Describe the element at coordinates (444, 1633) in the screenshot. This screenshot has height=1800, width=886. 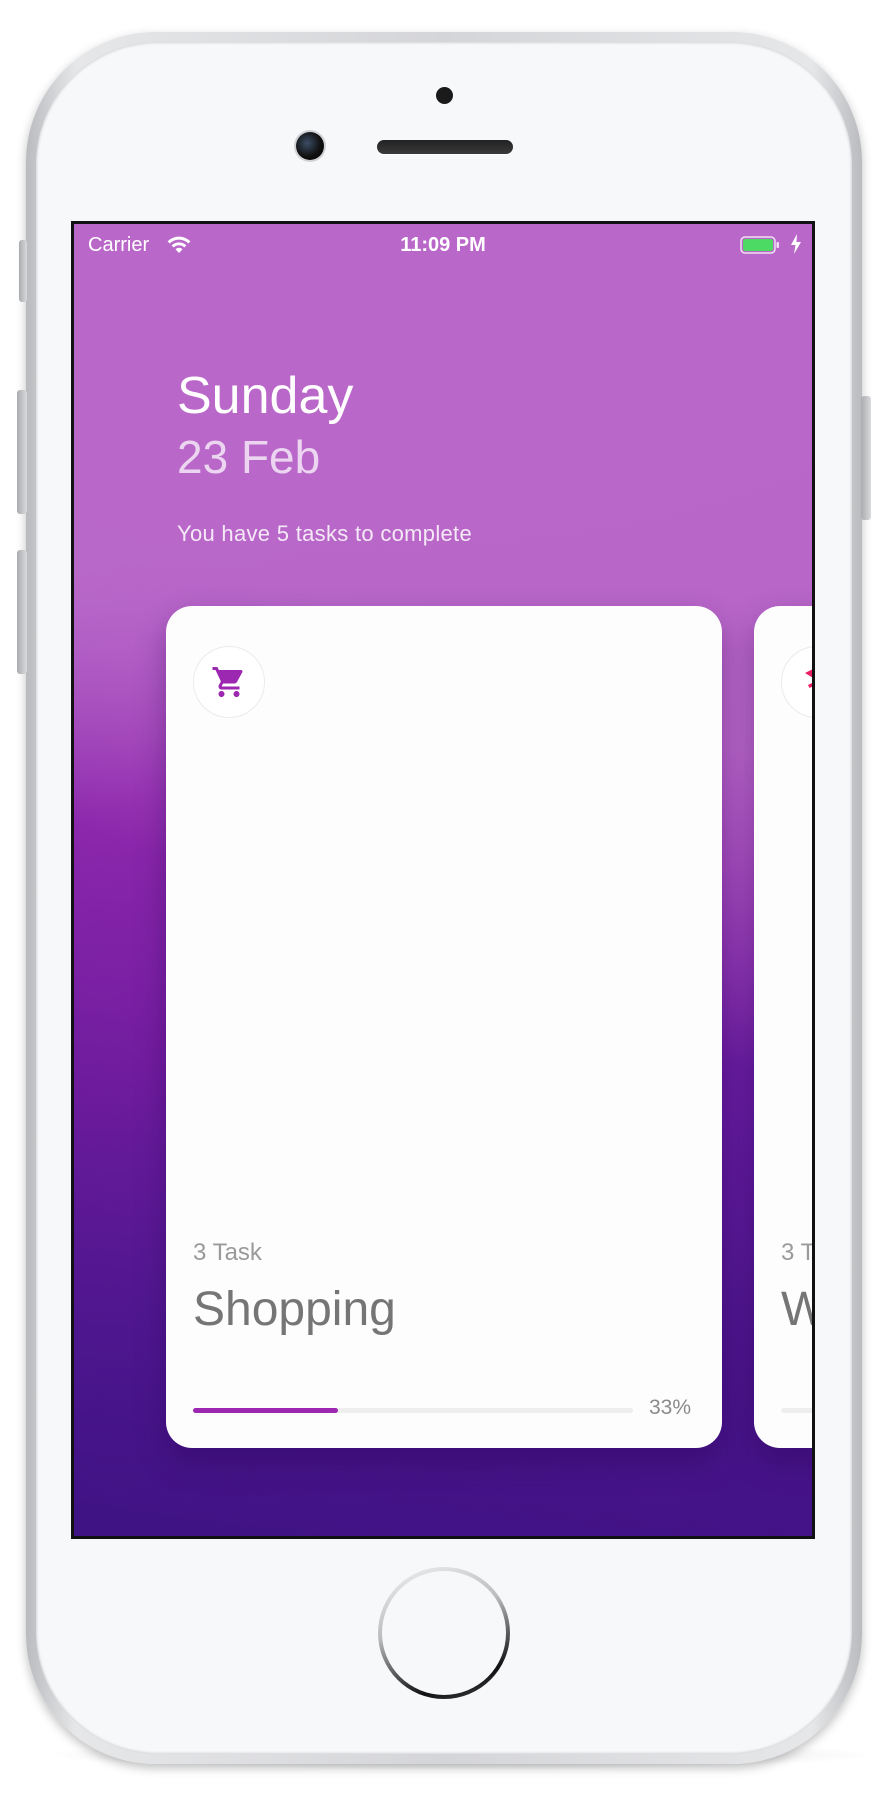
I see `home-button` at that location.